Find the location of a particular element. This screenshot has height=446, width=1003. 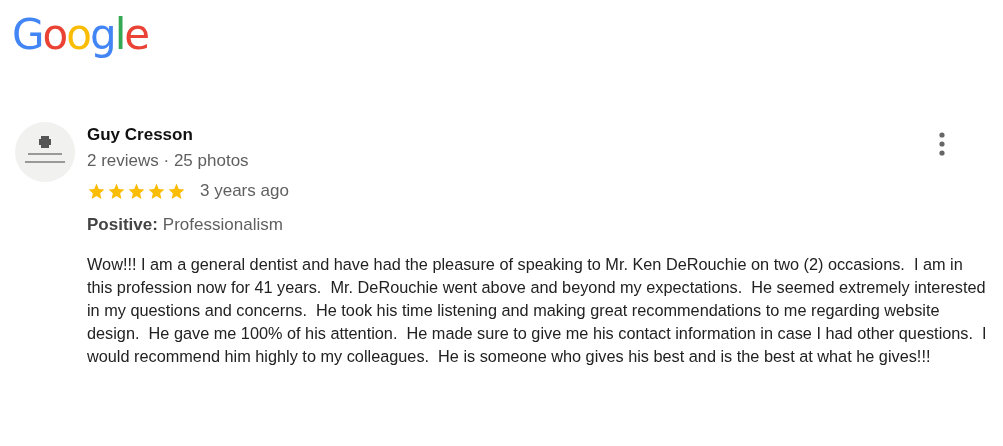

reviewer-name: Guy Cresson is located at coordinates (168, 135).